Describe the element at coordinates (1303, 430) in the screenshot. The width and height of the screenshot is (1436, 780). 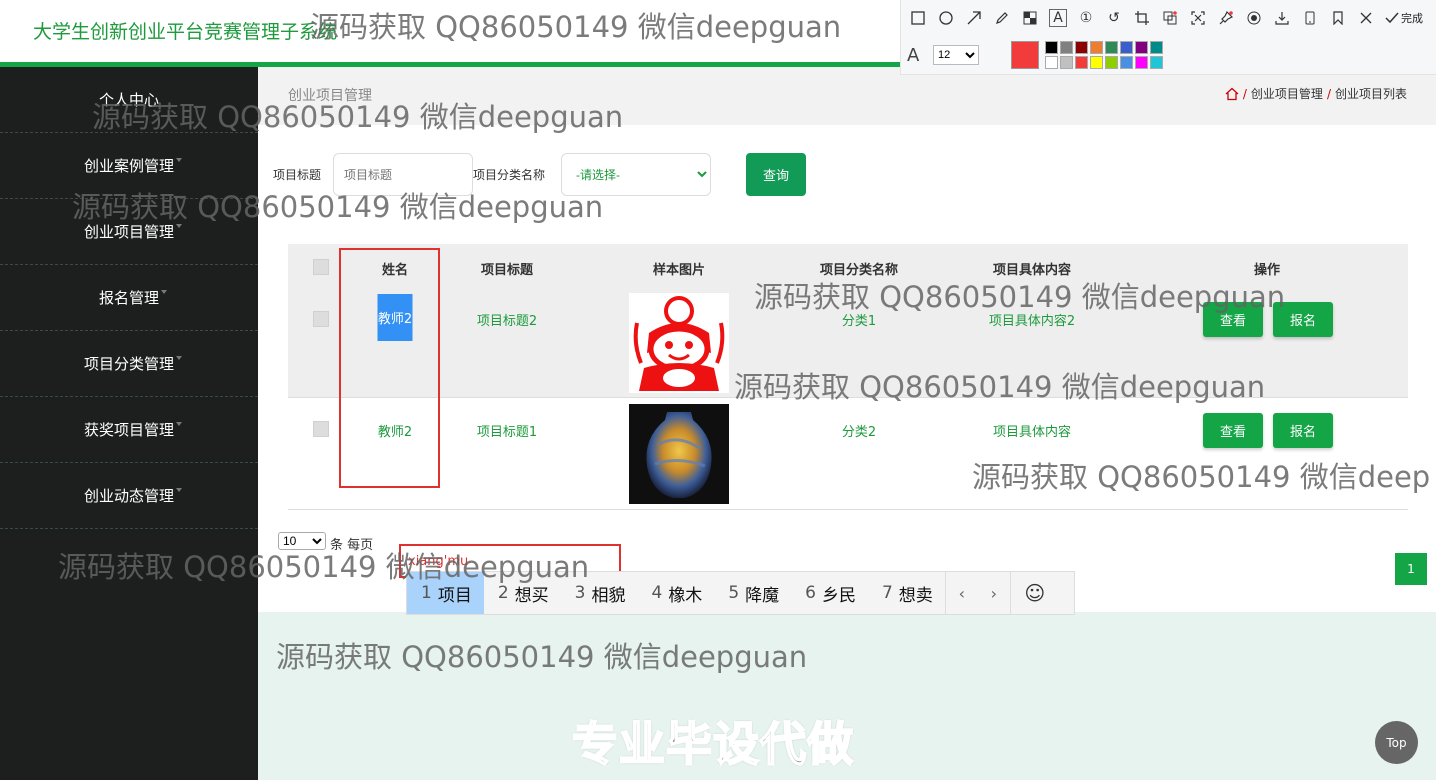
I see `signup-button: 报名` at that location.